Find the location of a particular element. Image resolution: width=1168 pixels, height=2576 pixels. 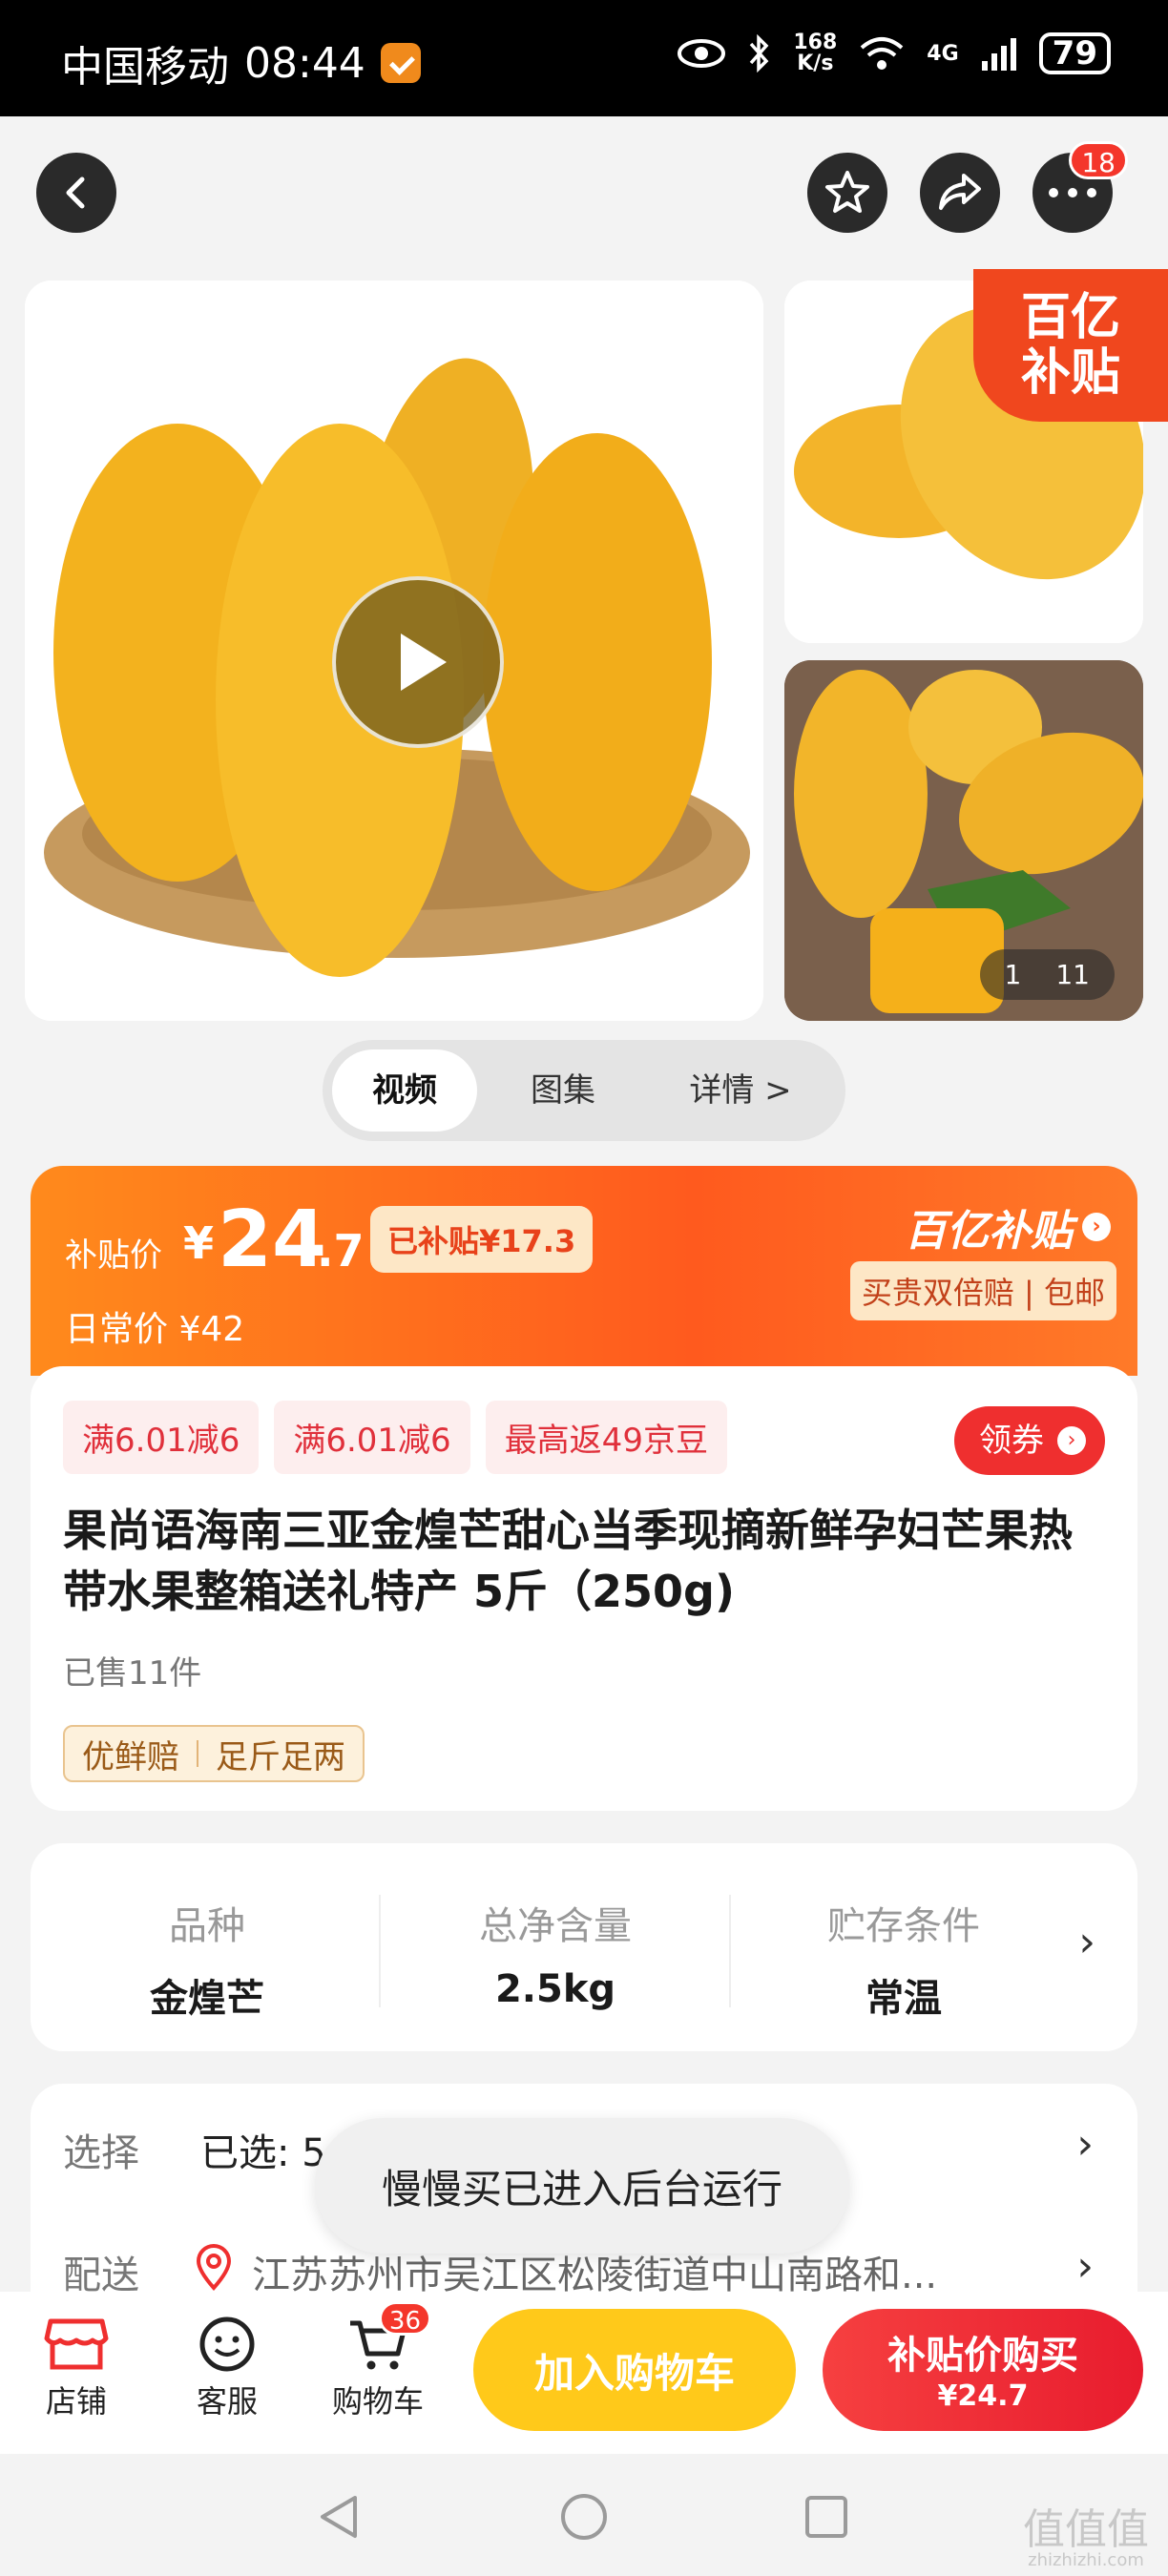

clock: 08:44 is located at coordinates (304, 63).